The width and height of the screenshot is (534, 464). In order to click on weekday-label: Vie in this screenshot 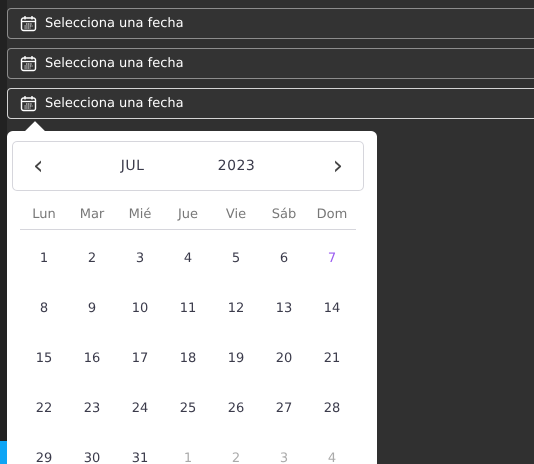, I will do `click(236, 214)`.